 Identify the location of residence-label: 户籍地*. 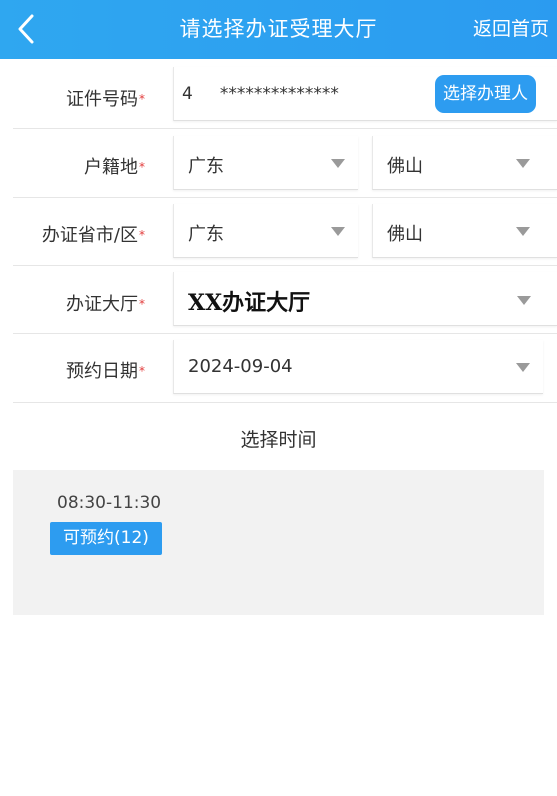
(114, 167).